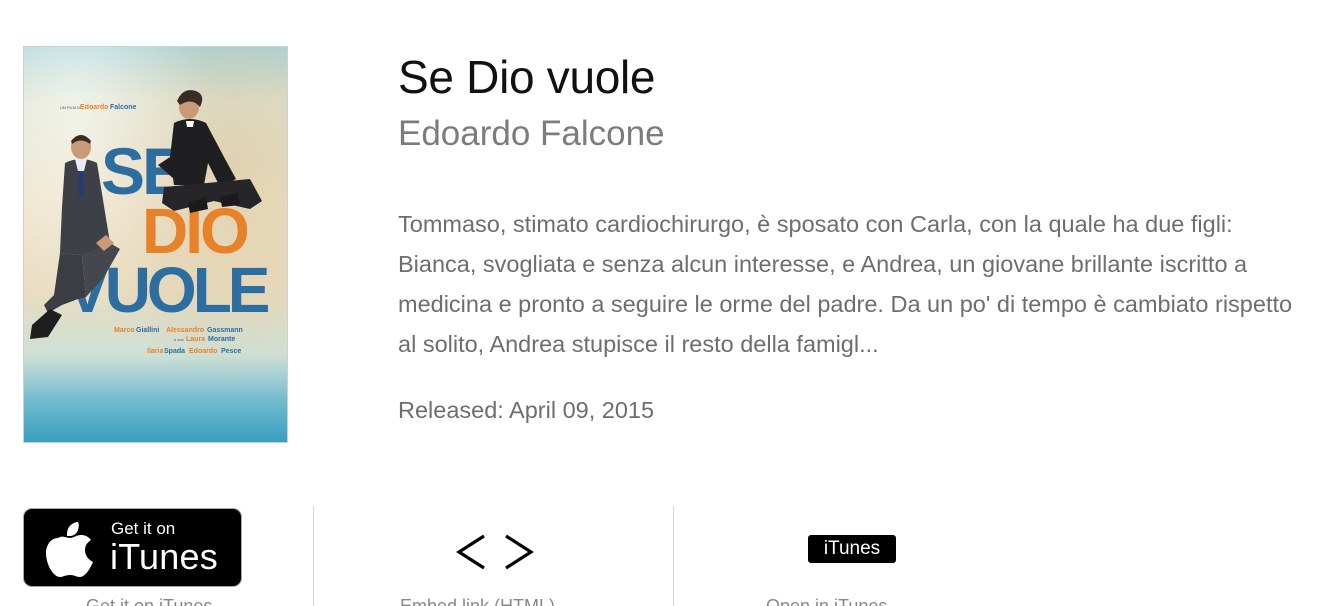  What do you see at coordinates (527, 77) in the screenshot?
I see `movie-title: Se Dio vuole` at bounding box center [527, 77].